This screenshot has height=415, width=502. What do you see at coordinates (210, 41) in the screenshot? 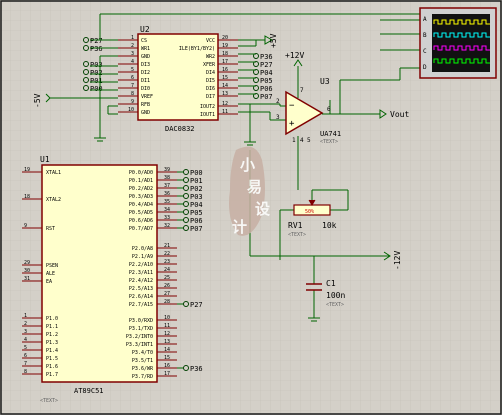
I see `u2-pin-name: VCC` at bounding box center [210, 41].